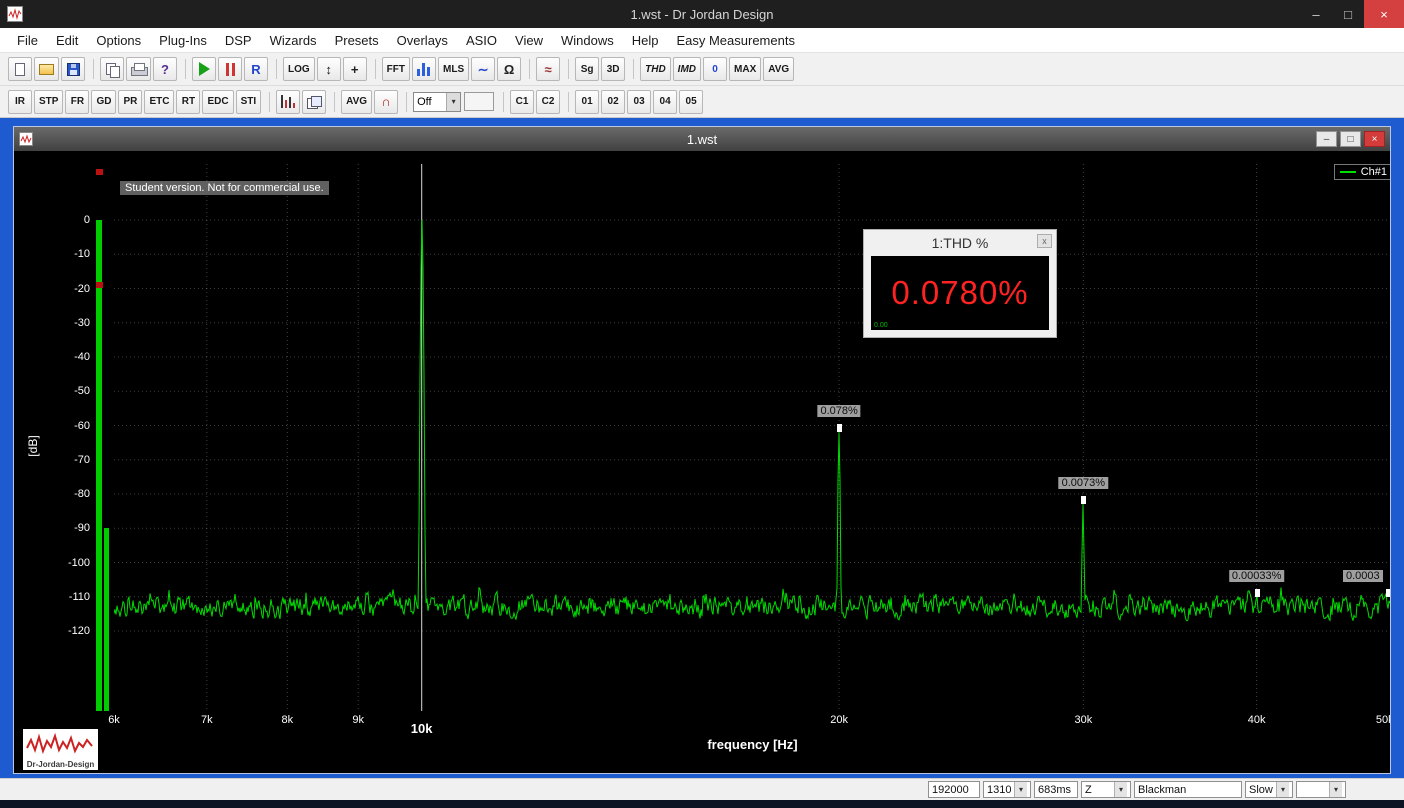 The width and height of the screenshot is (1404, 808). I want to click on tb1-thd-button: THD, so click(655, 69).